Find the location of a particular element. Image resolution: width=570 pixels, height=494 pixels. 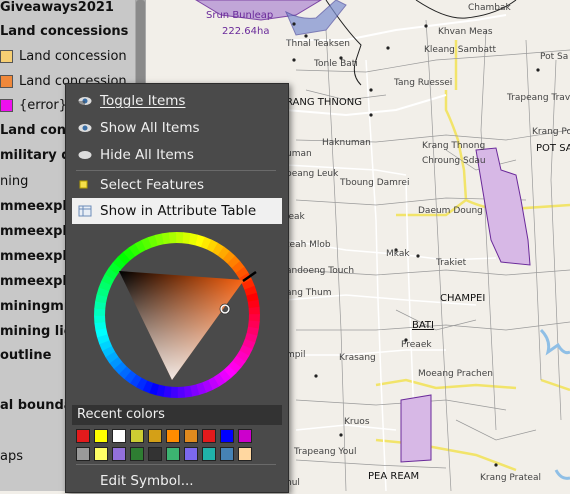

table-icon is located at coordinates (85, 211).